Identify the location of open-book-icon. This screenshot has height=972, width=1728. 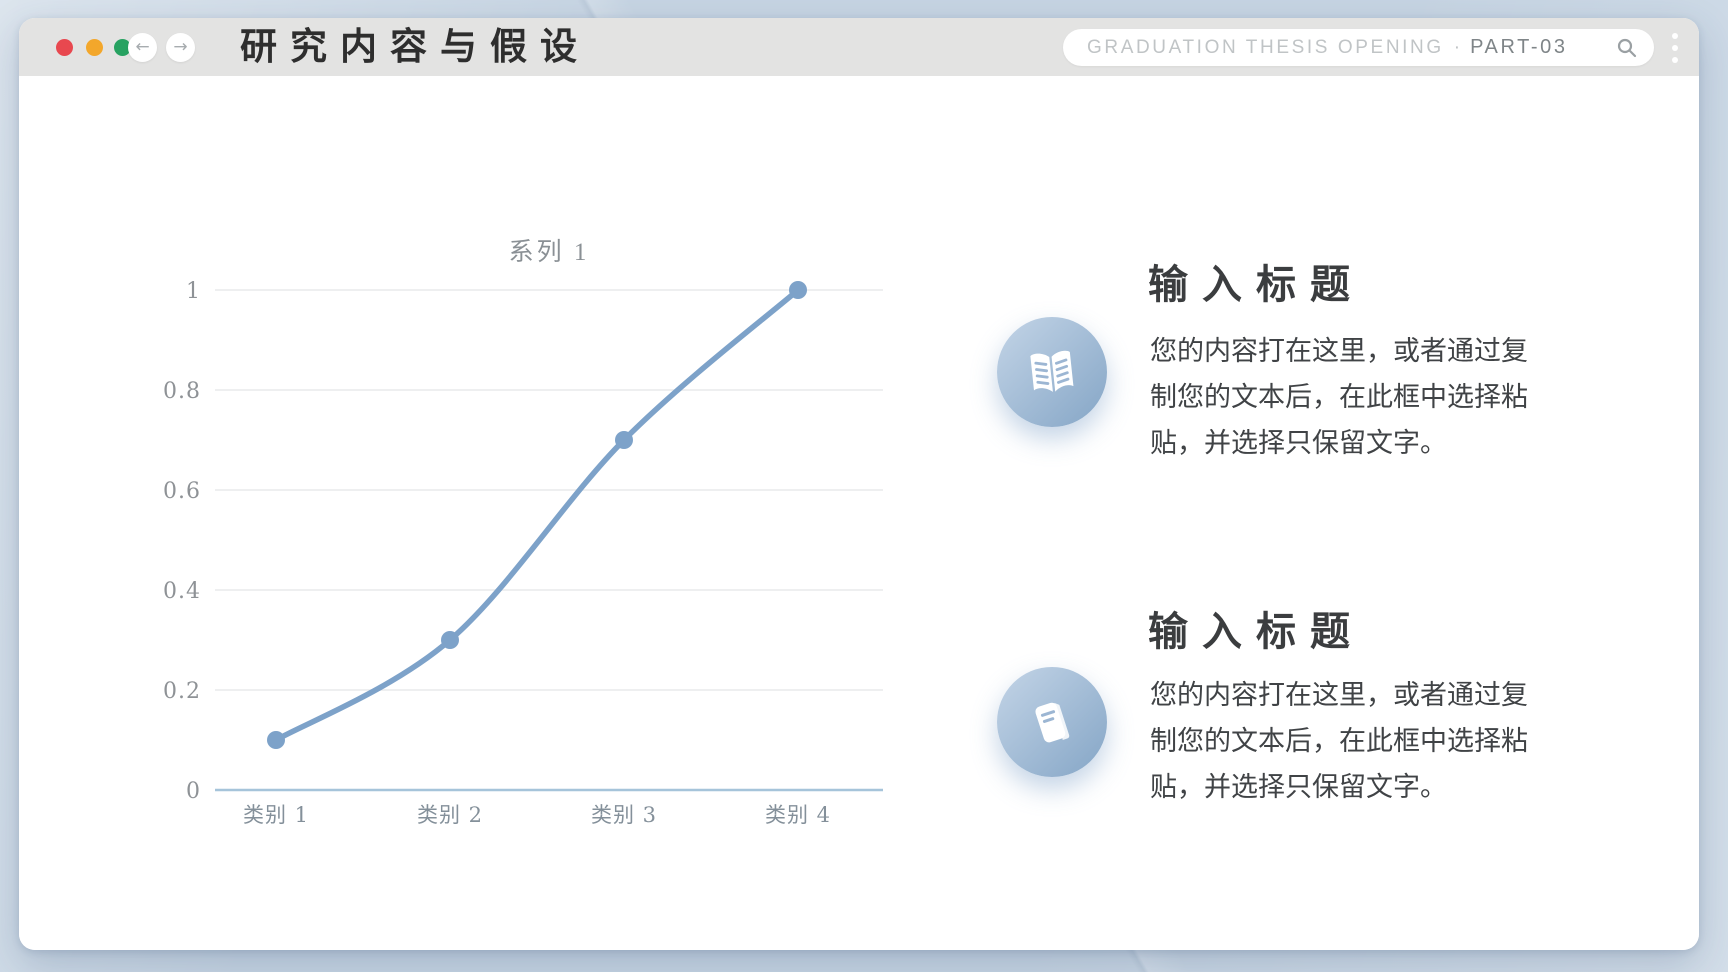
(1052, 371).